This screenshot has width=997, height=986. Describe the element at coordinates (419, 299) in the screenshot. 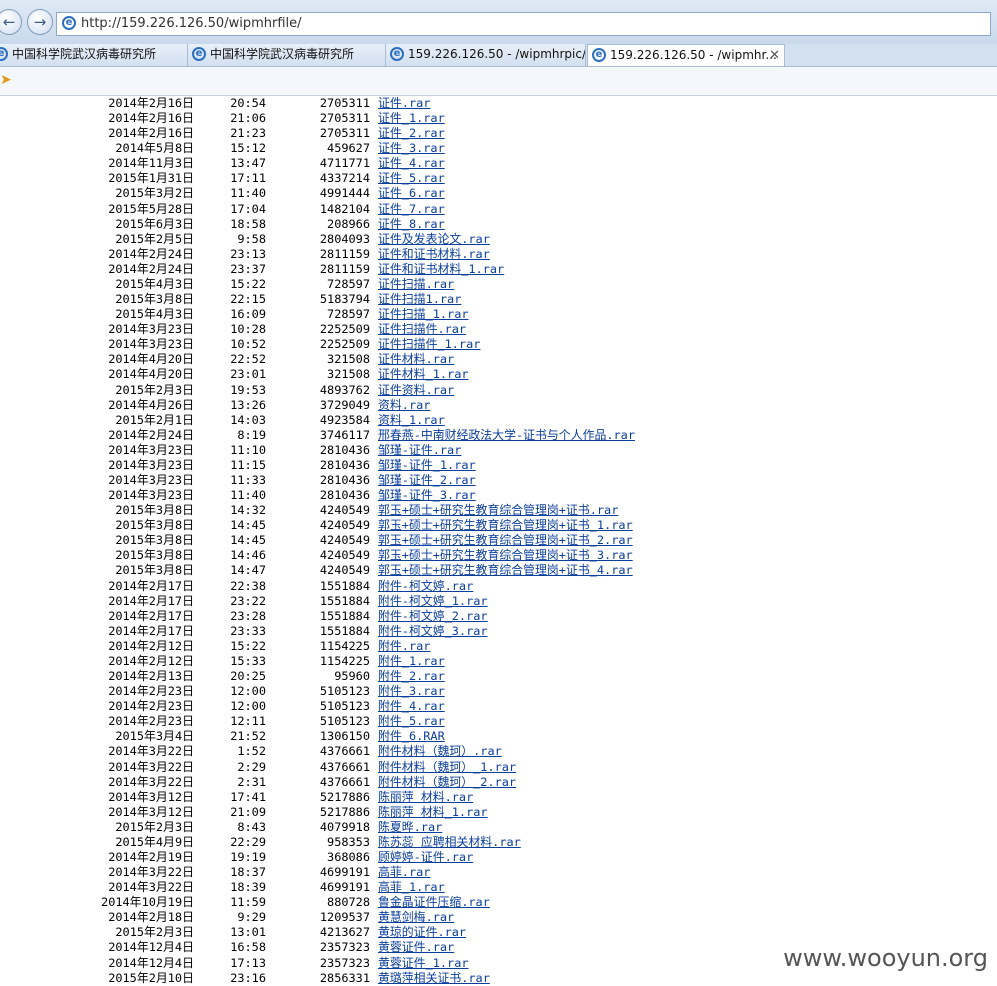

I see `file-link: 证件扫描1.rar` at that location.